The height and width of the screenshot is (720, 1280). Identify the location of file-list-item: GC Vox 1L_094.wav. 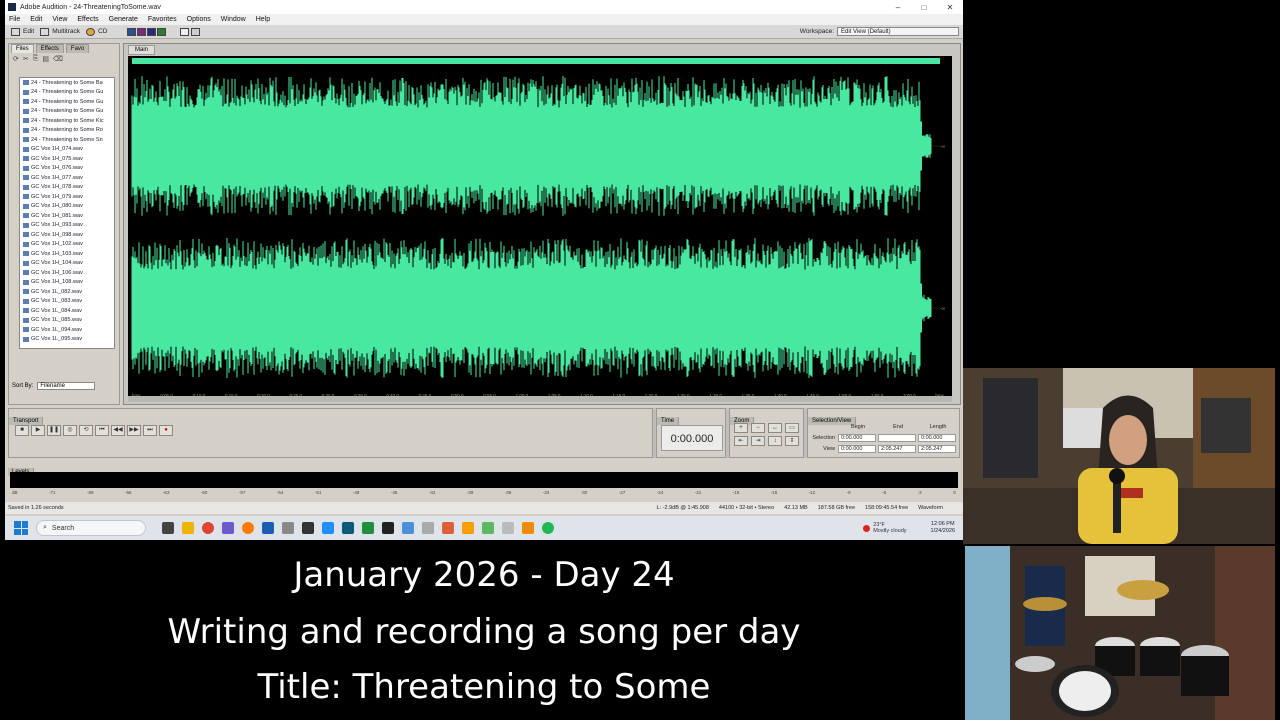
(67, 330).